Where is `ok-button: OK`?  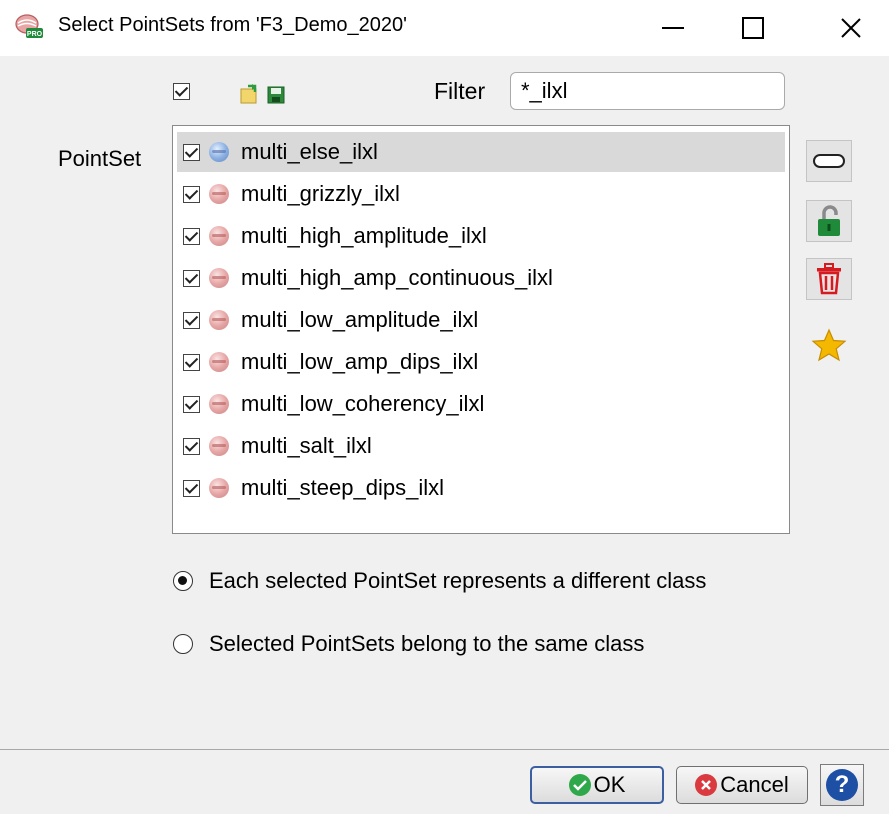 ok-button: OK is located at coordinates (597, 785).